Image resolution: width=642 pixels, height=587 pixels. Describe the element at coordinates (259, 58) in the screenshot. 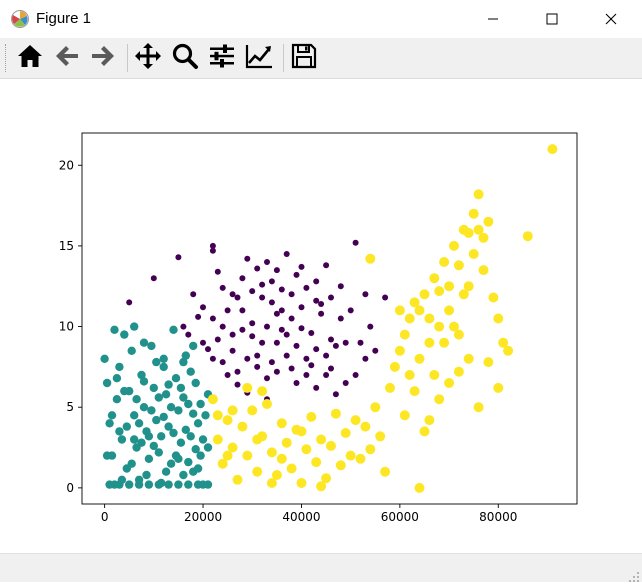

I see `edit-axis-button` at that location.